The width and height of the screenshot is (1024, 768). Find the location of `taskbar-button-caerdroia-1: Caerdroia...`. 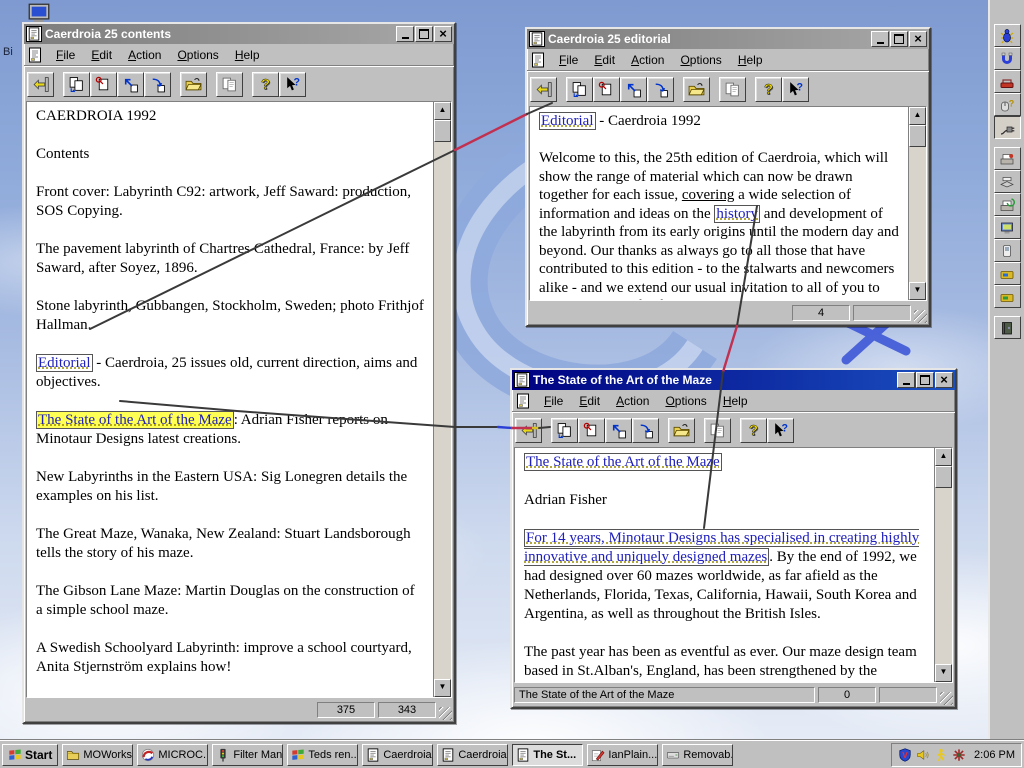

taskbar-button-caerdroia-1: Caerdroia... is located at coordinates (398, 754).